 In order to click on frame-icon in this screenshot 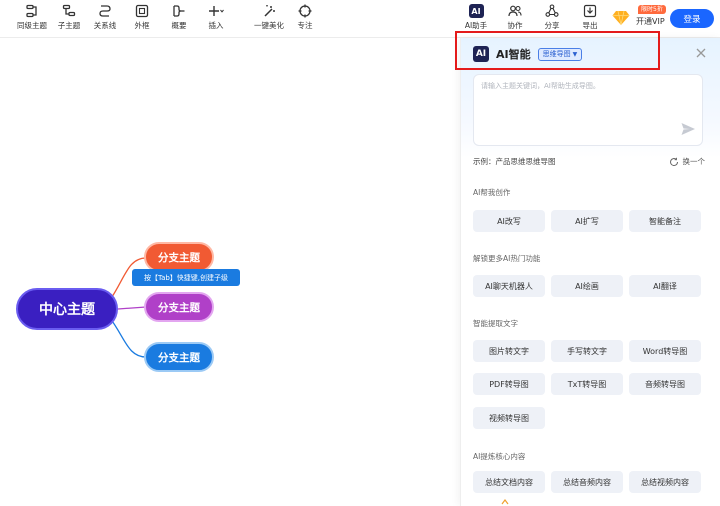, I will do `click(142, 11)`.